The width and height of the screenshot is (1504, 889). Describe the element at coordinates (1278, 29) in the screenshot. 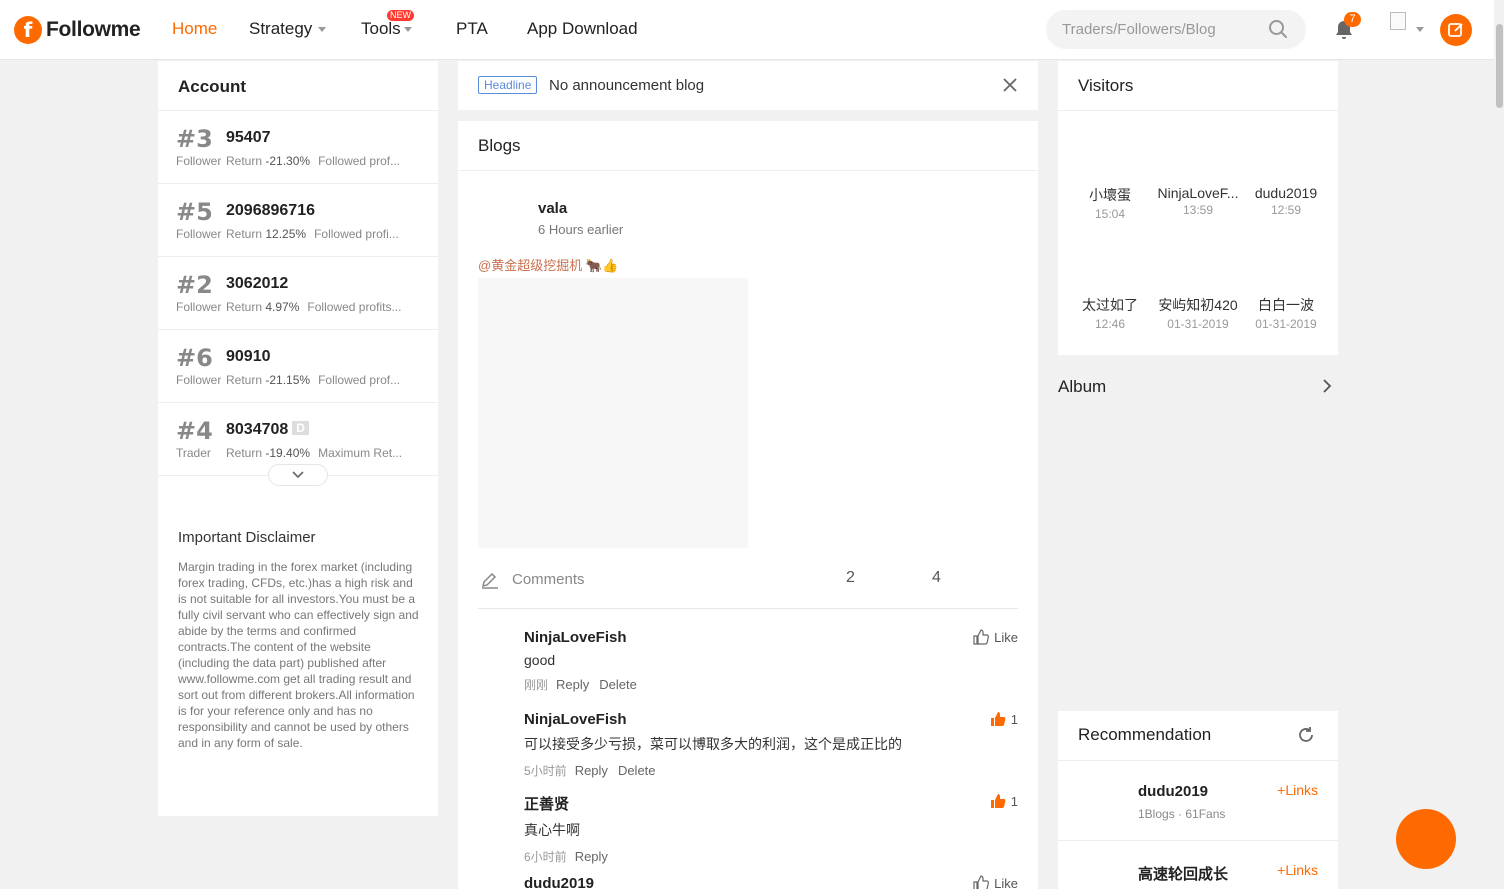

I see `search-icon` at that location.